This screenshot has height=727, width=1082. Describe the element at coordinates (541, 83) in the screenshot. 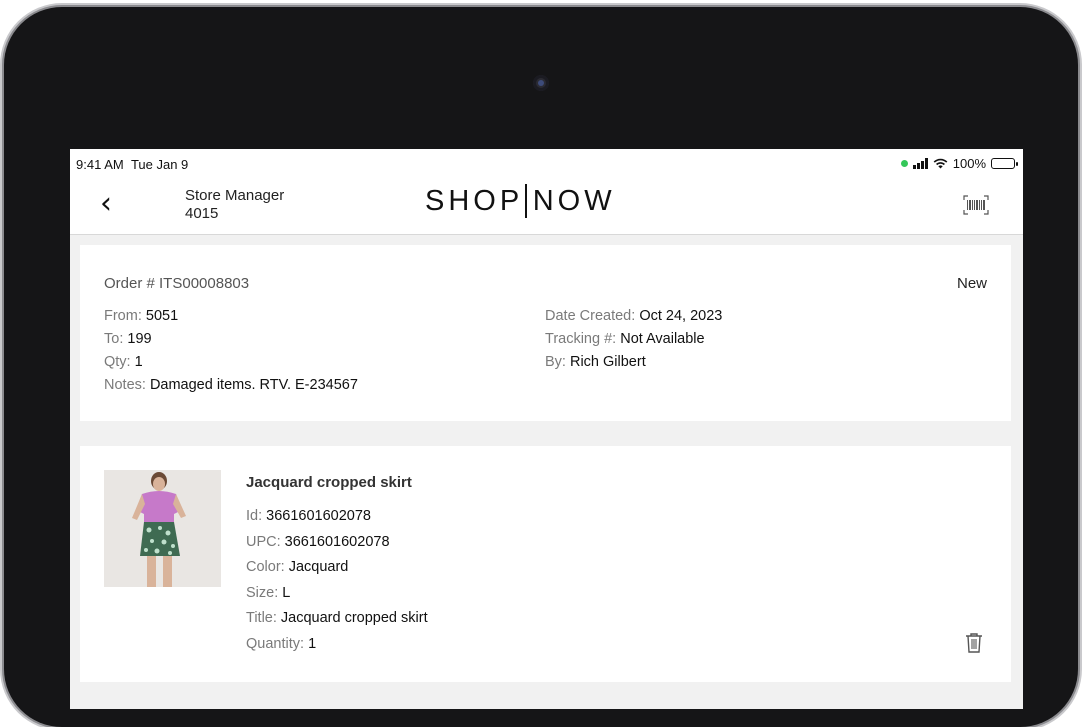

I see `camera` at that location.